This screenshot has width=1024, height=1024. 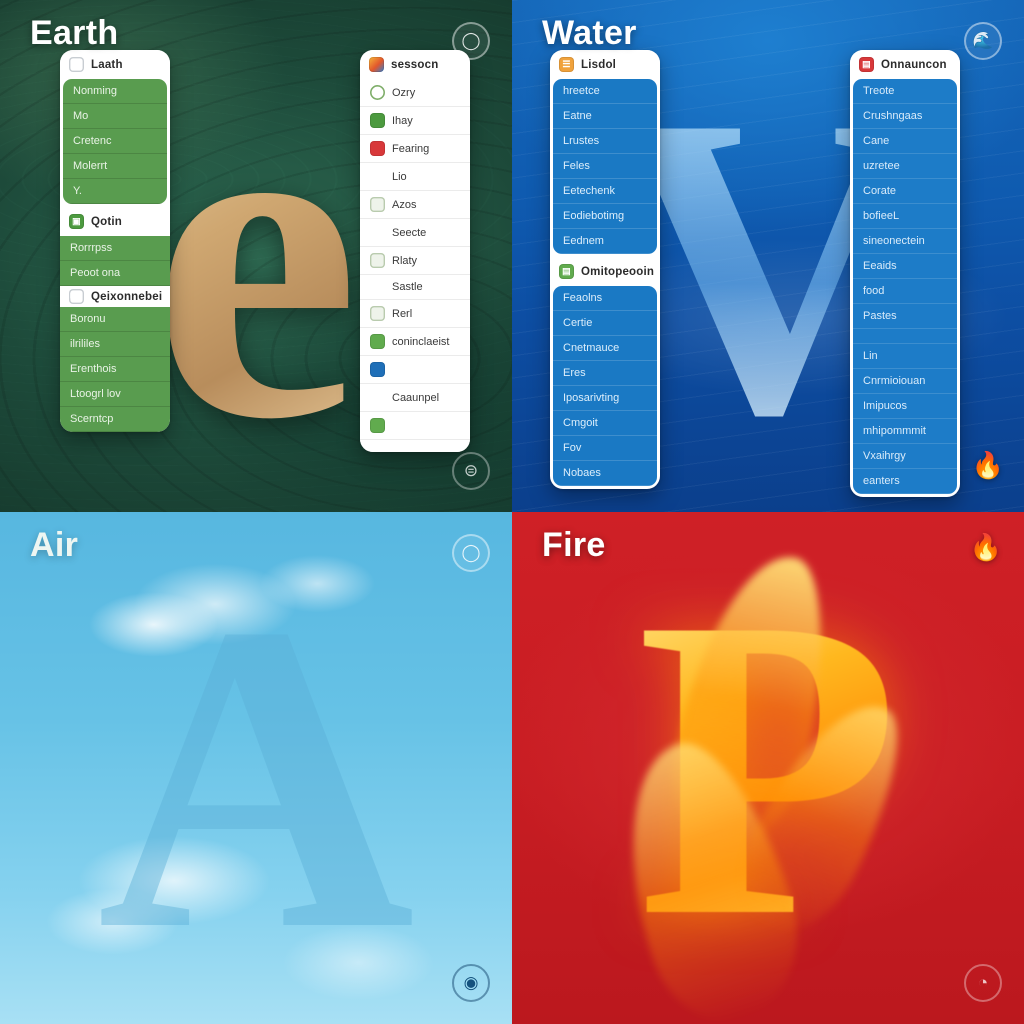 I want to click on list-item: Eetechenk, so click(x=605, y=191).